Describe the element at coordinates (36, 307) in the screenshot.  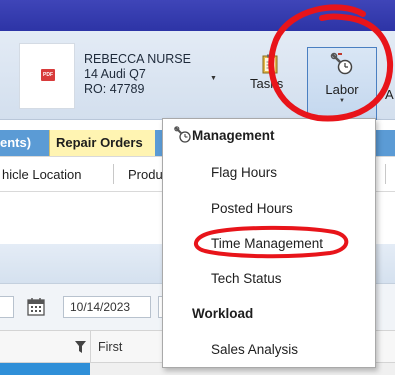
I see `calendar-icon` at that location.